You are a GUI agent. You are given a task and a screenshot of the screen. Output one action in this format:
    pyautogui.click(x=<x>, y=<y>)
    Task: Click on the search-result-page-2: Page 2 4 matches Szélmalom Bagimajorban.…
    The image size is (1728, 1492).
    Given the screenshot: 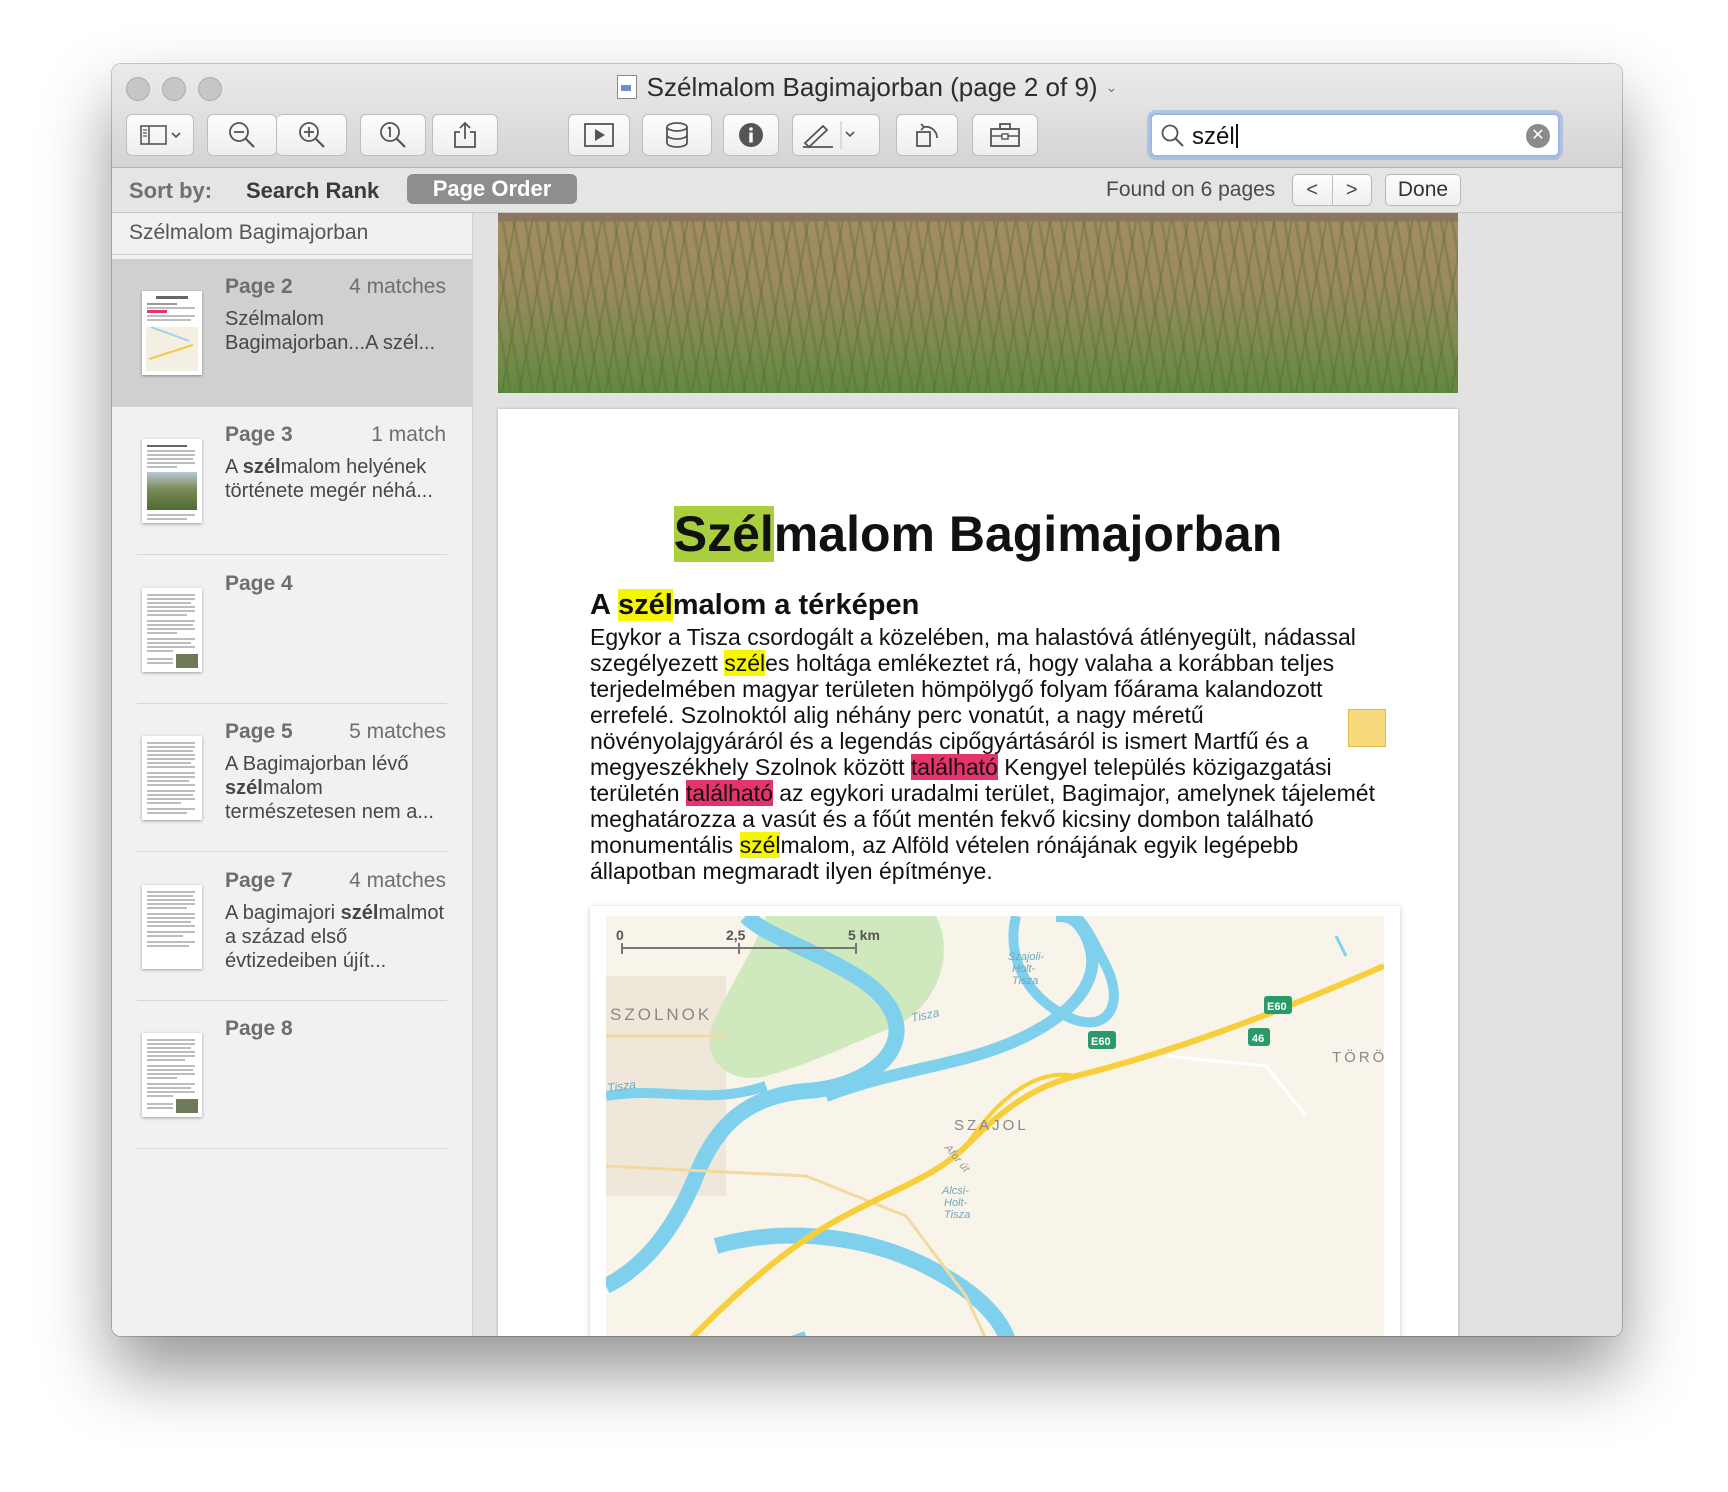 What is the action you would take?
    pyautogui.click(x=292, y=333)
    